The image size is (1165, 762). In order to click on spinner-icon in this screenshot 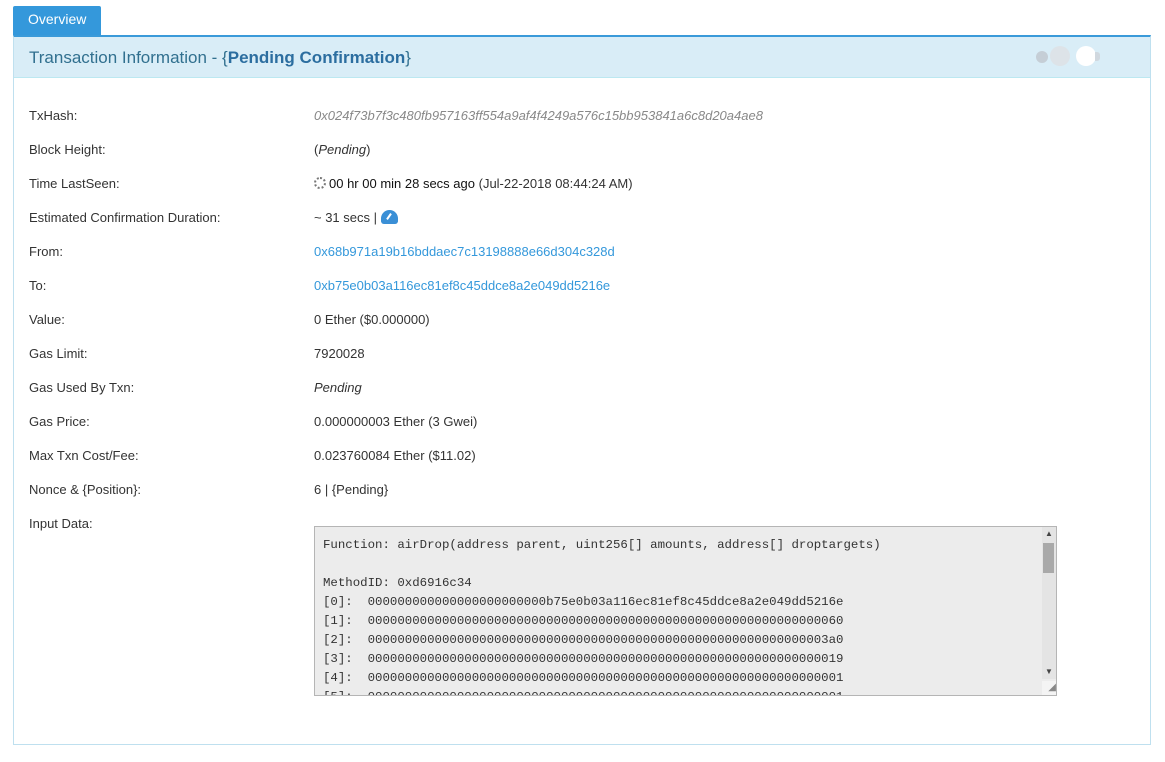, I will do `click(320, 183)`.